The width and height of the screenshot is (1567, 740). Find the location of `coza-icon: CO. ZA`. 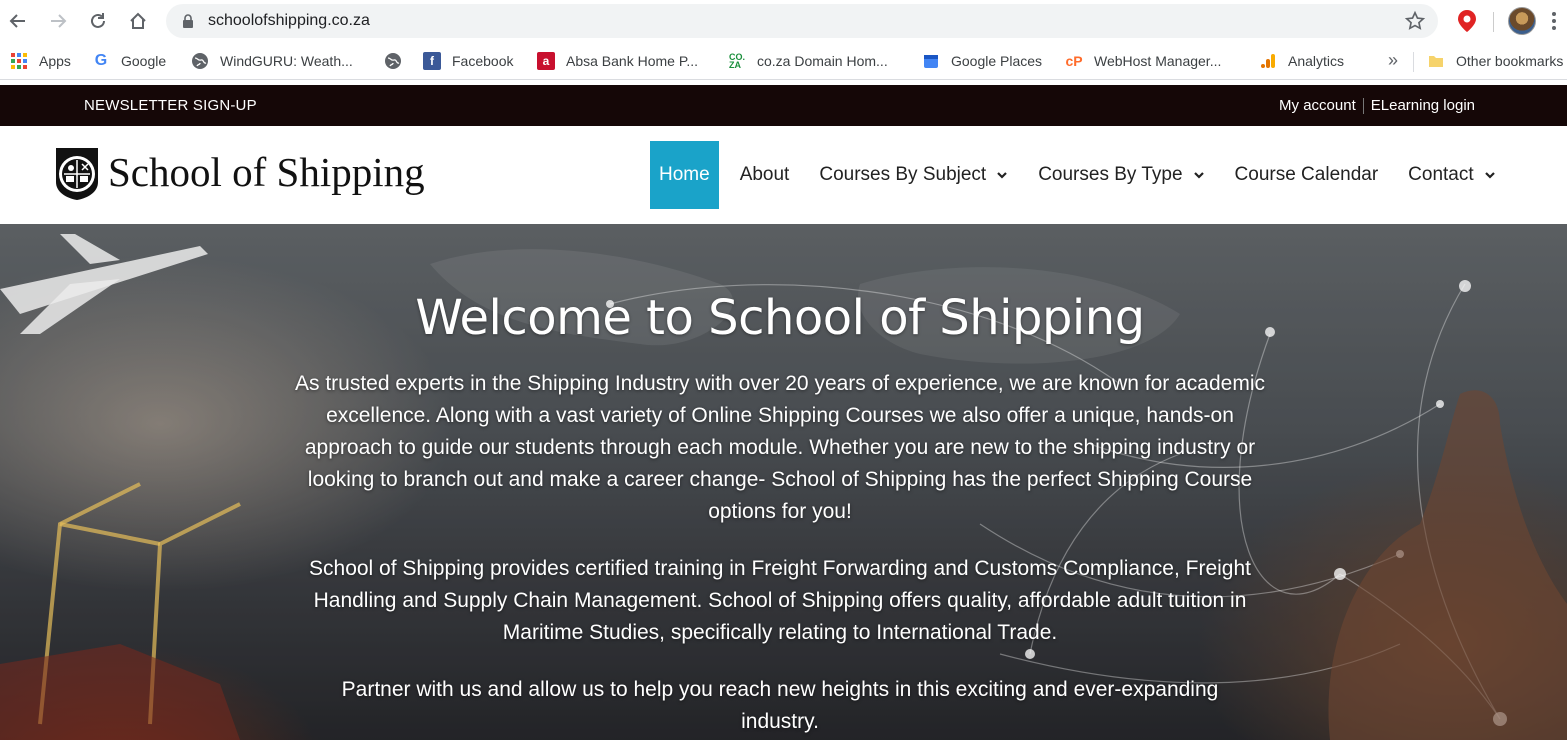

coza-icon: CO. ZA is located at coordinates (736, 61).